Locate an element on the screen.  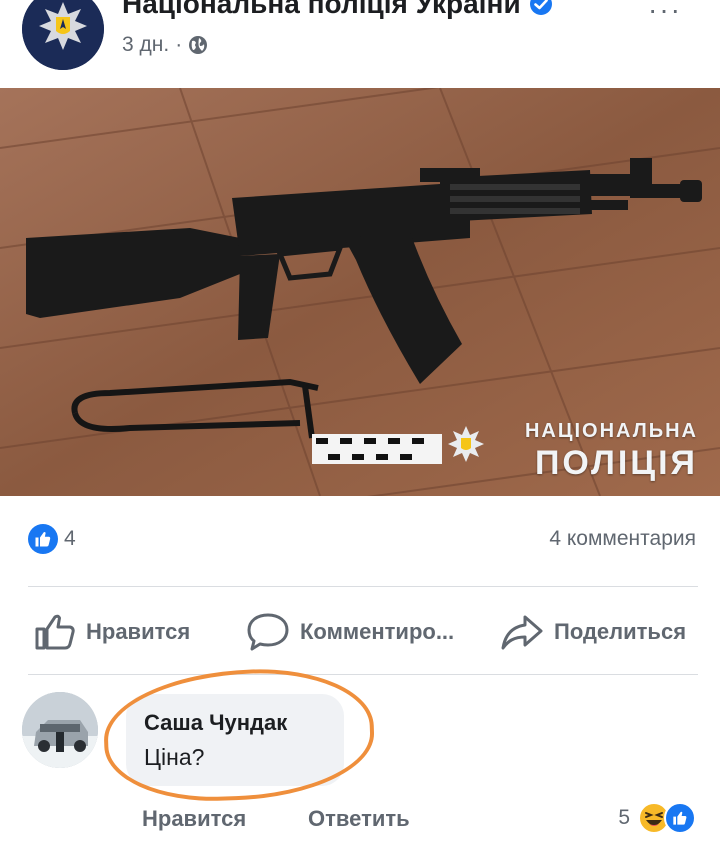
share-button: Поделиться is located at coordinates (593, 632).